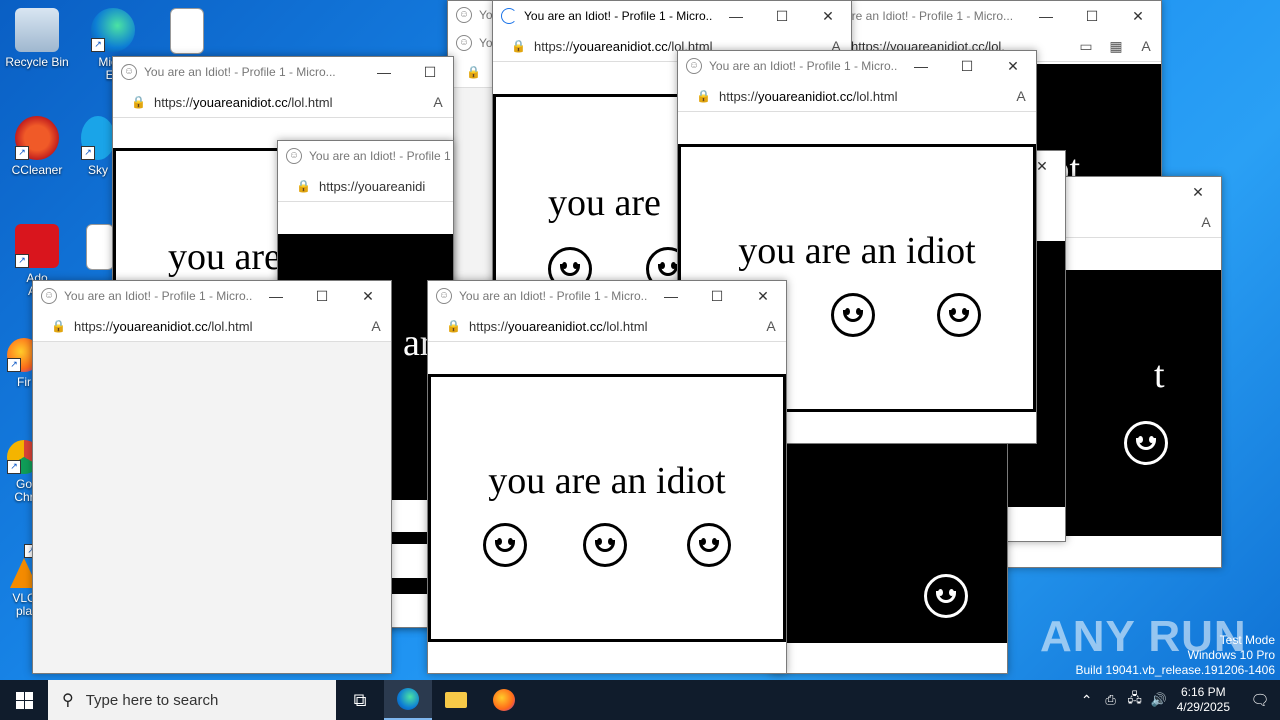  I want to click on idiot-panel, so click(889, 542).